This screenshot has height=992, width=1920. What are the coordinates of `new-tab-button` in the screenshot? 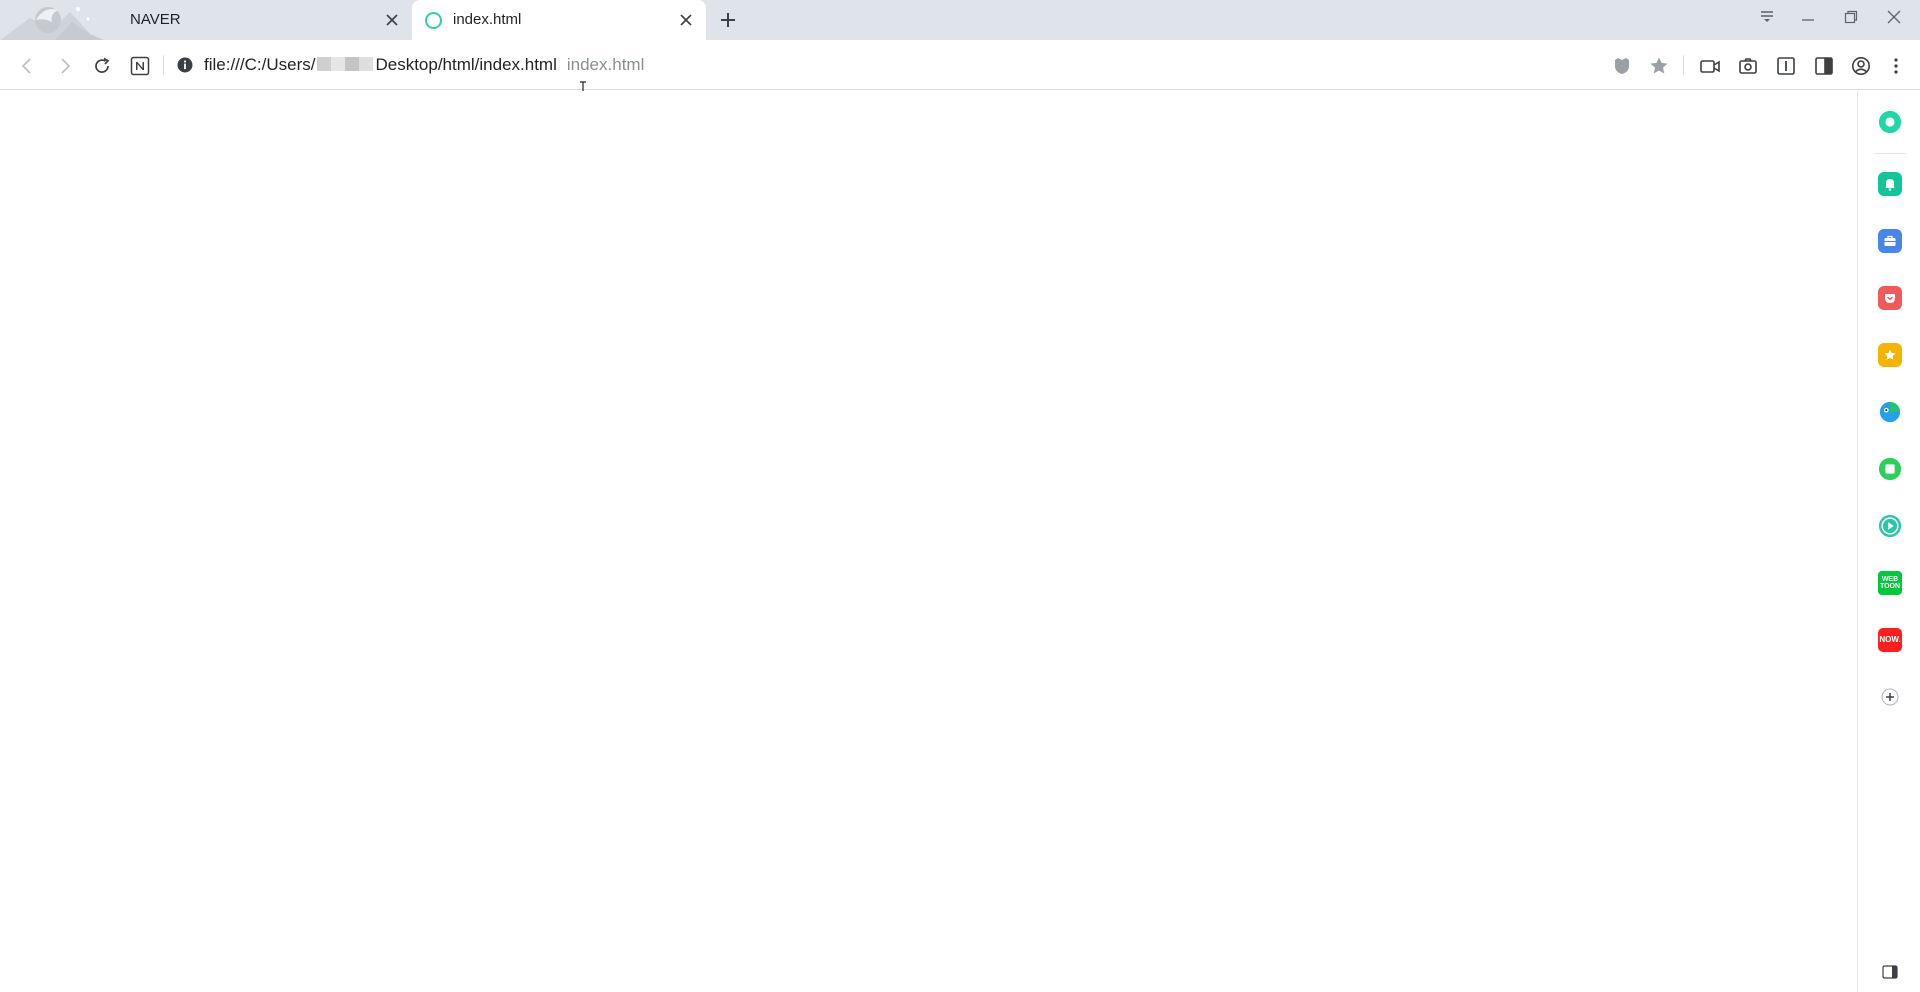 It's located at (728, 20).